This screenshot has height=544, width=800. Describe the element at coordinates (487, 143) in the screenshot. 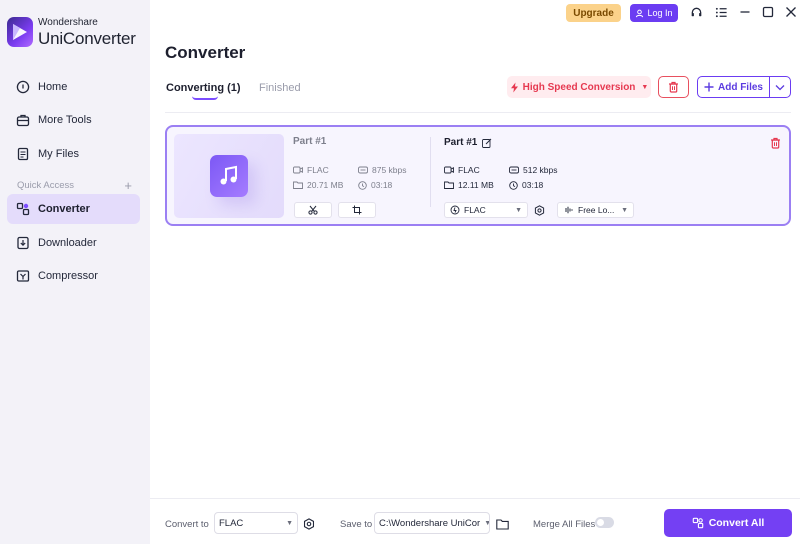

I see `edit-icon` at that location.